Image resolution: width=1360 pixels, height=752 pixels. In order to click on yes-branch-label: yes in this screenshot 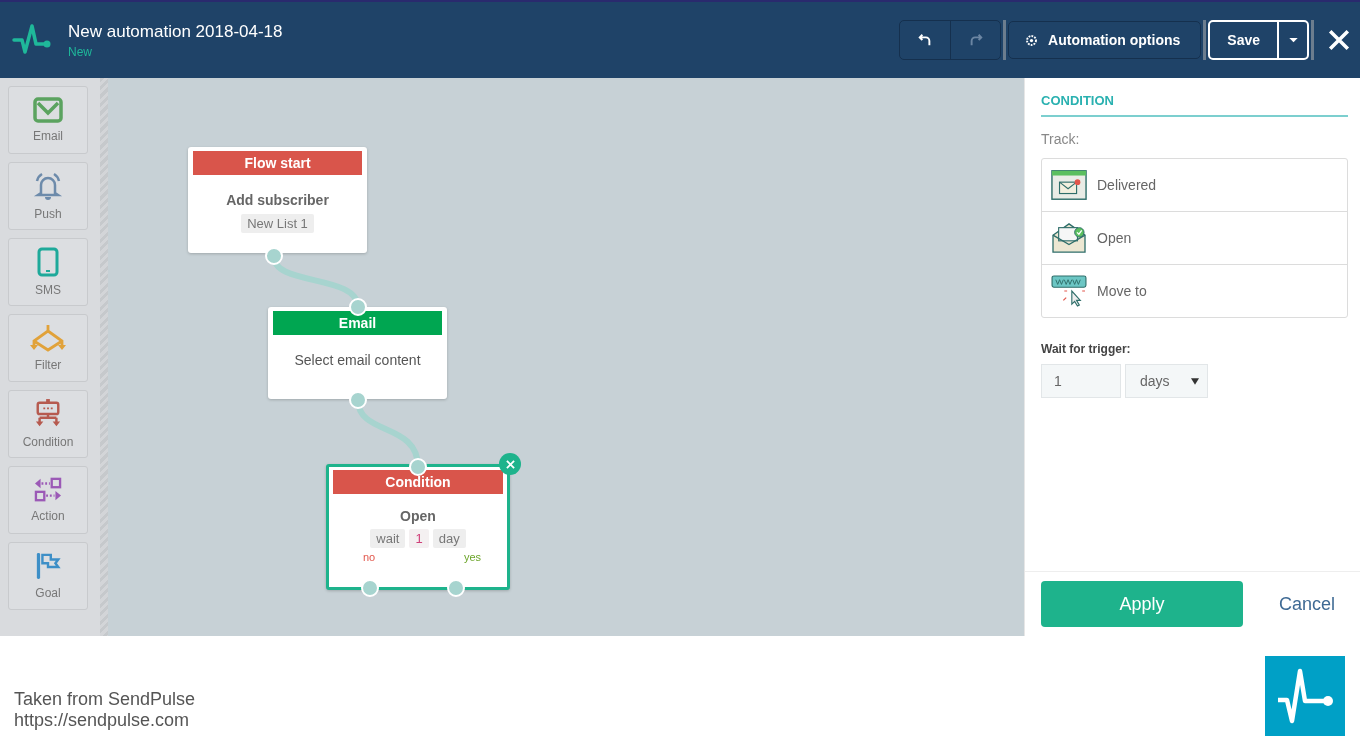, I will do `click(472, 557)`.